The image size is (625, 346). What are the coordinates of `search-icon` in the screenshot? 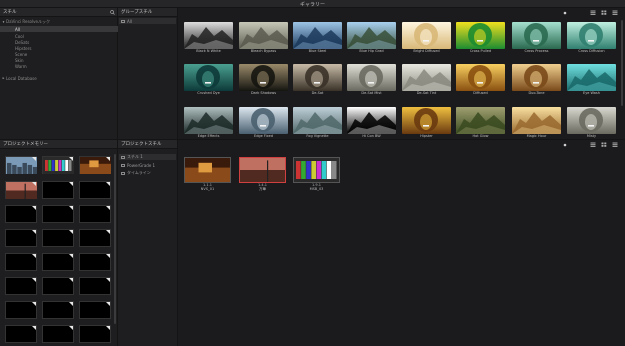 It's located at (112, 12).